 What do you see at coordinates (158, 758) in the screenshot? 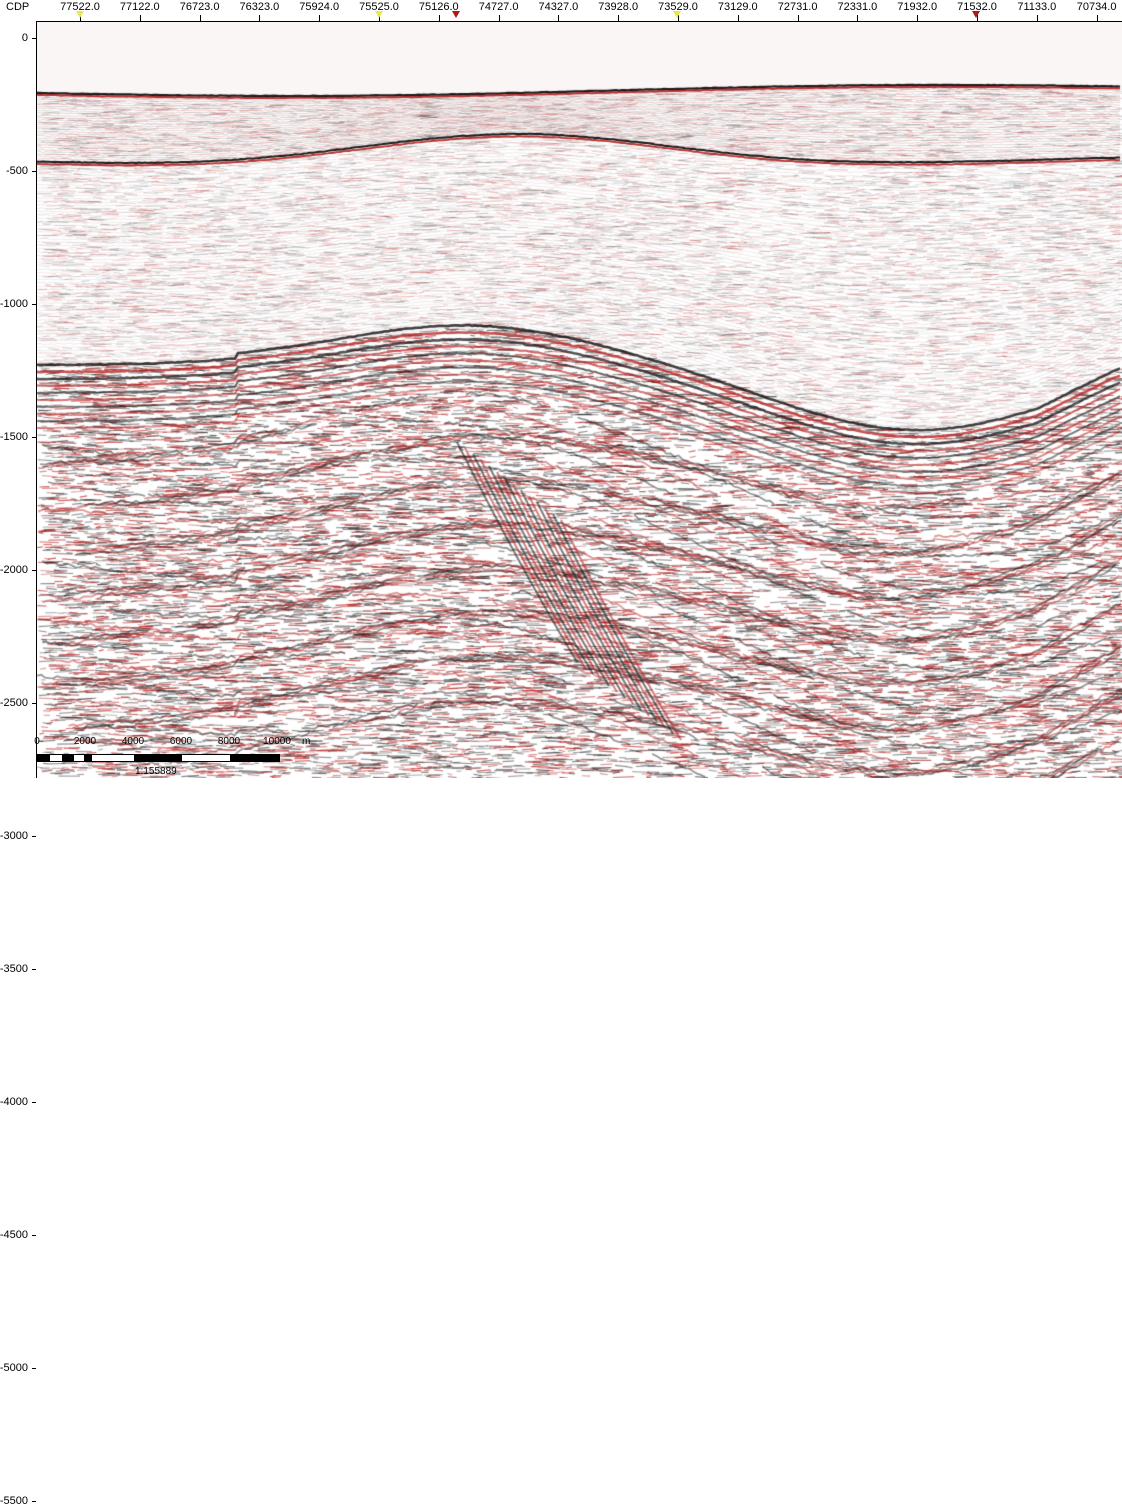
I see `scale-bar-graphic` at bounding box center [158, 758].